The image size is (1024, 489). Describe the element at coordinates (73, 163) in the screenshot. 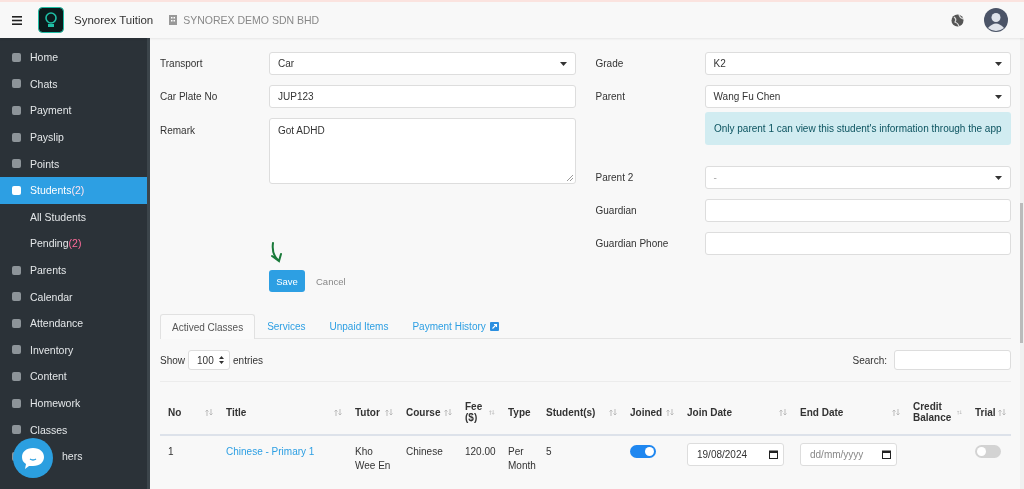

I see `sidebar-item: Points` at that location.